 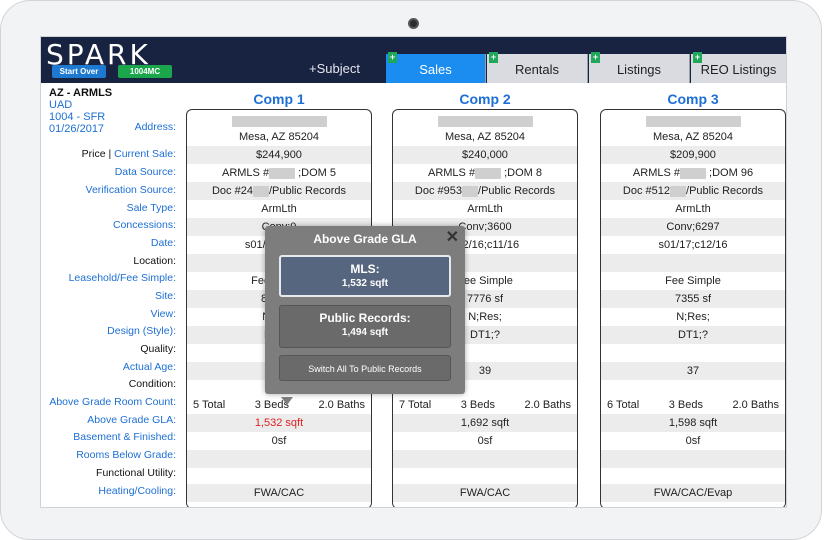 I want to click on close-icon: ✕, so click(x=452, y=237).